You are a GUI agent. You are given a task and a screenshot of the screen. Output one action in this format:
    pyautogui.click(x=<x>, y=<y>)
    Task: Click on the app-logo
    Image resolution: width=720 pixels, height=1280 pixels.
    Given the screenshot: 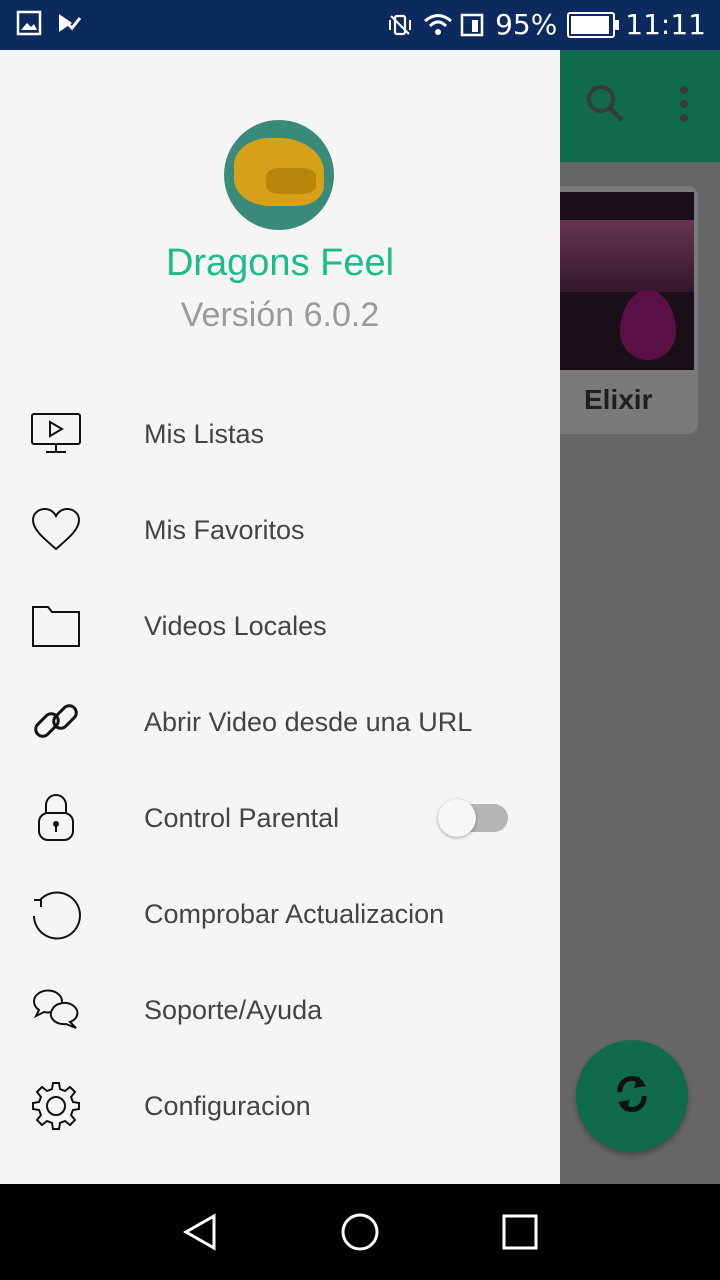 What is the action you would take?
    pyautogui.click(x=279, y=175)
    